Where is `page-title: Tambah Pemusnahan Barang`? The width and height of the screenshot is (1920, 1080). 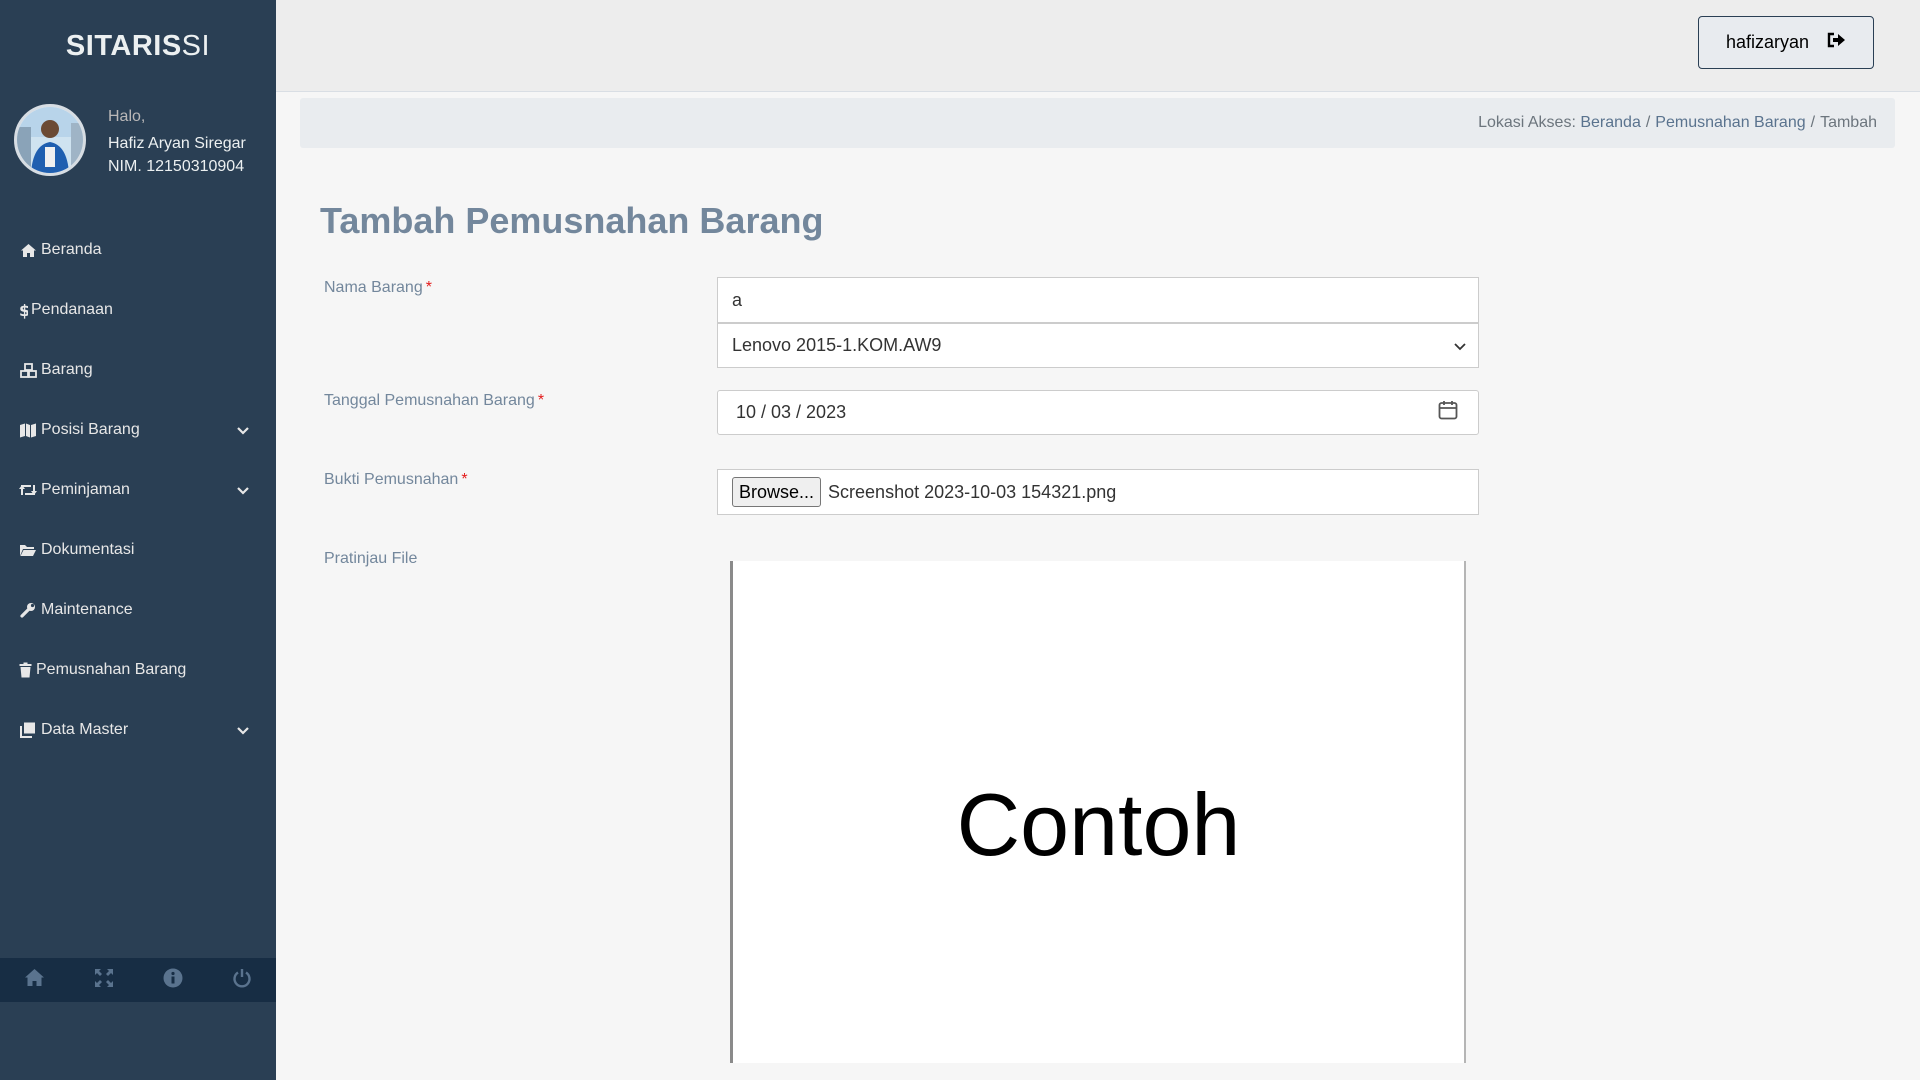
page-title: Tambah Pemusnahan Barang is located at coordinates (572, 220).